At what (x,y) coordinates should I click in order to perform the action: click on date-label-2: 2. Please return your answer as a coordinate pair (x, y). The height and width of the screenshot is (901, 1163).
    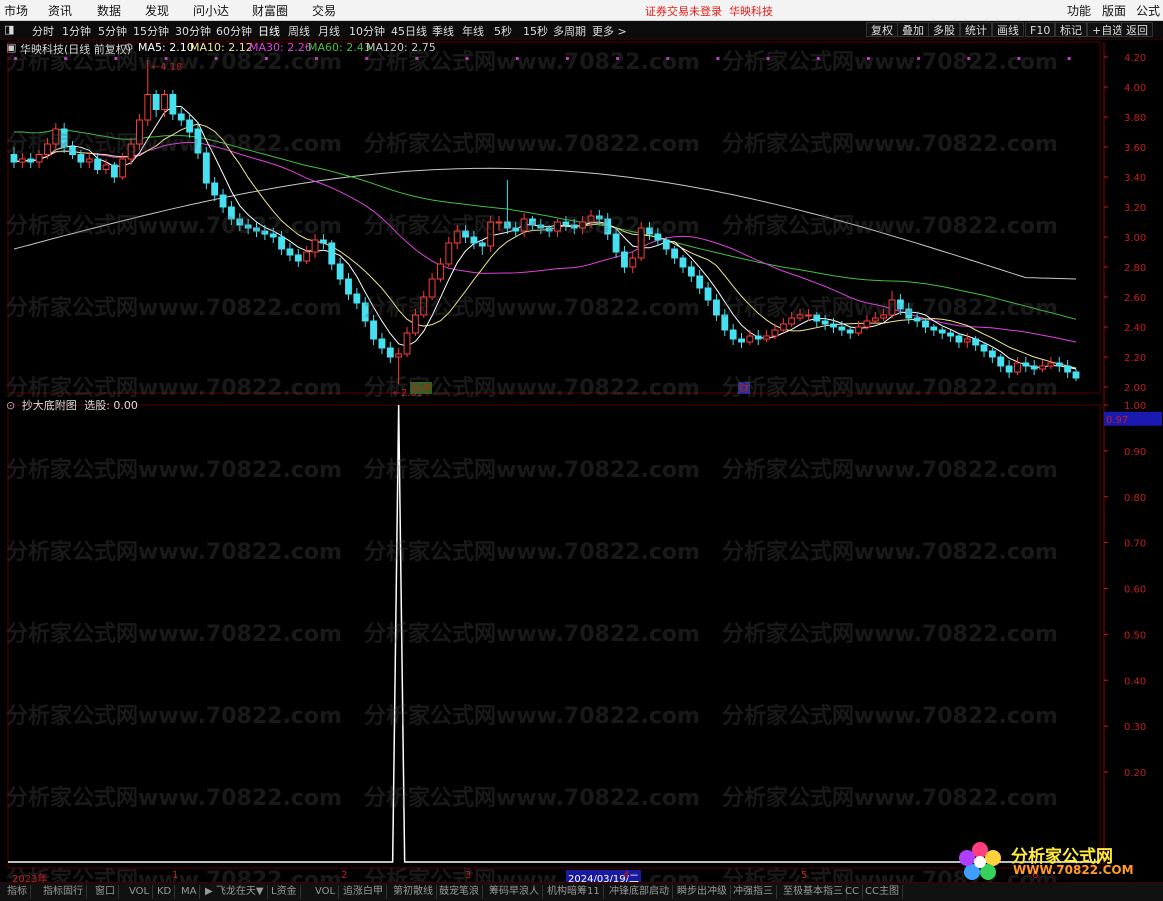
    Looking at the image, I should click on (344, 875).